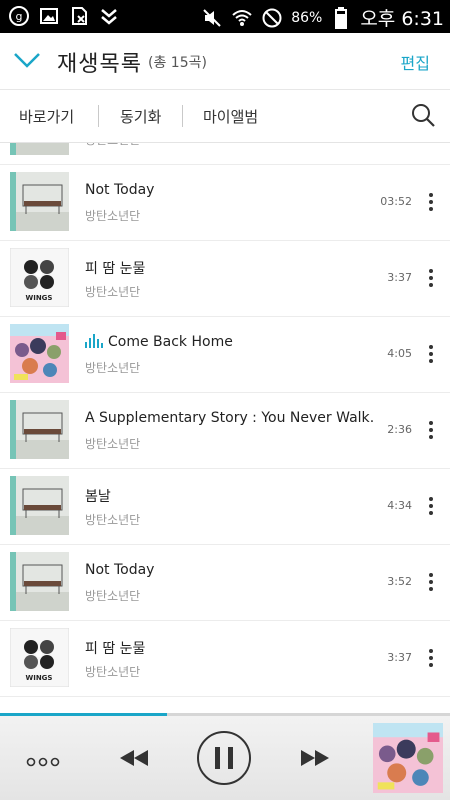  Describe the element at coordinates (79, 16) in the screenshot. I see `sim-off-icon` at that location.